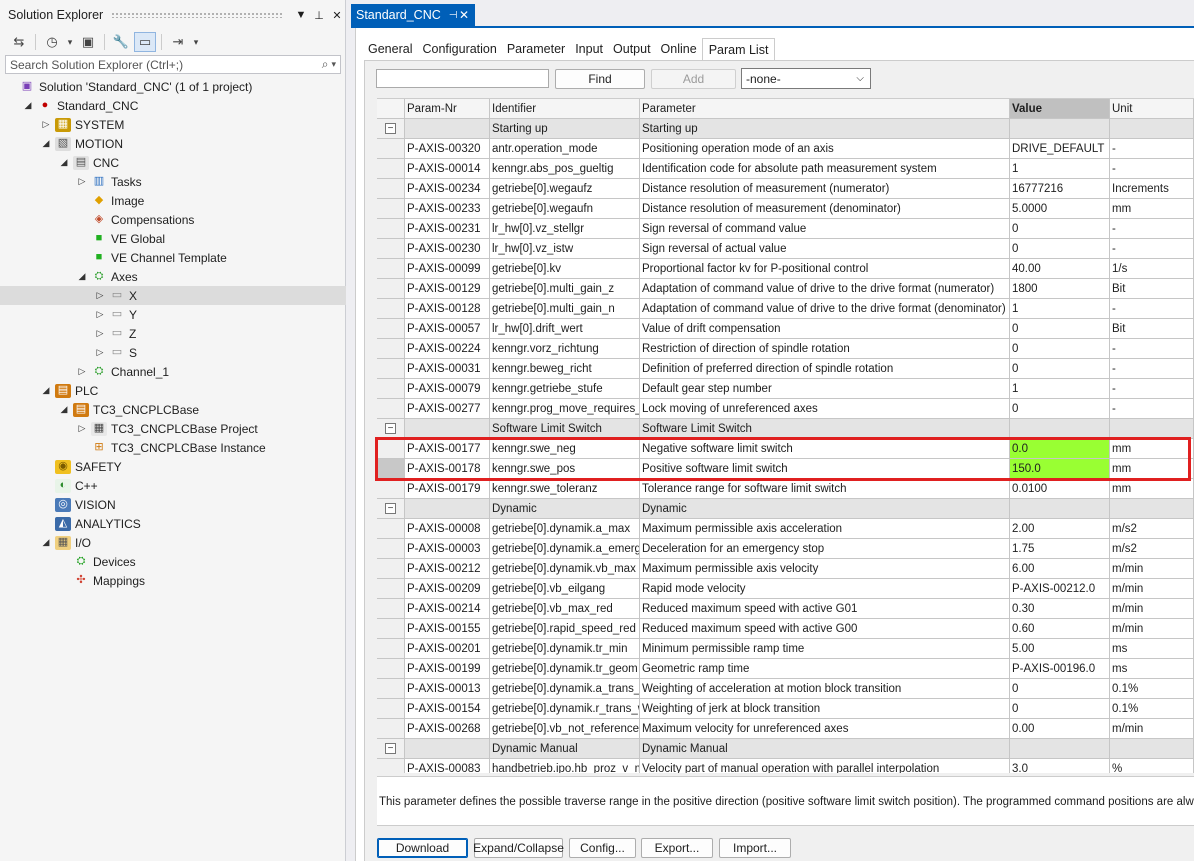  What do you see at coordinates (1060, 289) in the screenshot?
I see `cell-value: 1800` at bounding box center [1060, 289].